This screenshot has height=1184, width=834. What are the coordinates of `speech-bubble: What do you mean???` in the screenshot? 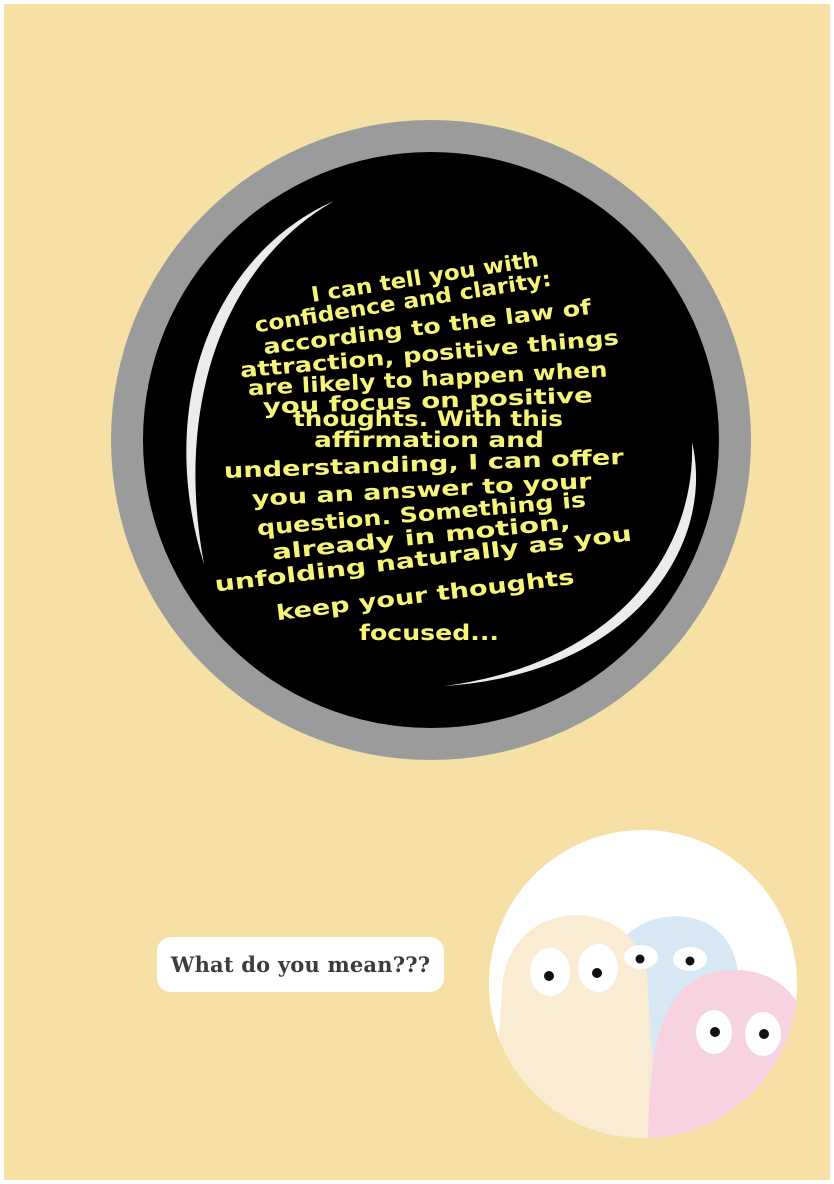 It's located at (300, 964).